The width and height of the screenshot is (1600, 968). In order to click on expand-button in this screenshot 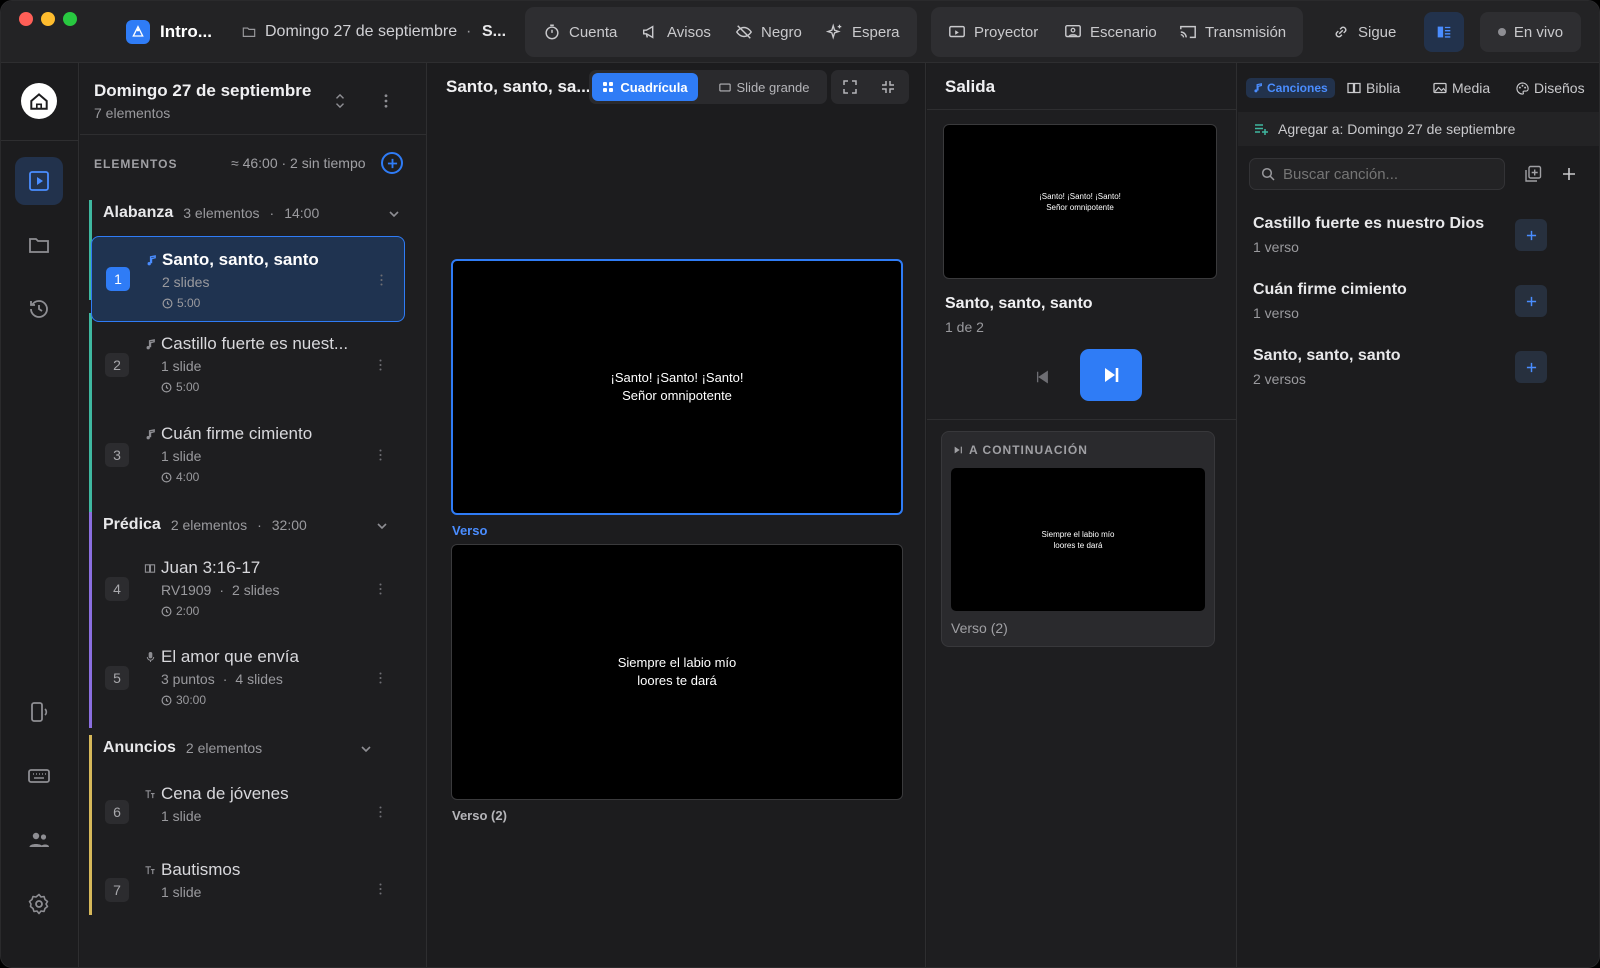, I will do `click(850, 87)`.